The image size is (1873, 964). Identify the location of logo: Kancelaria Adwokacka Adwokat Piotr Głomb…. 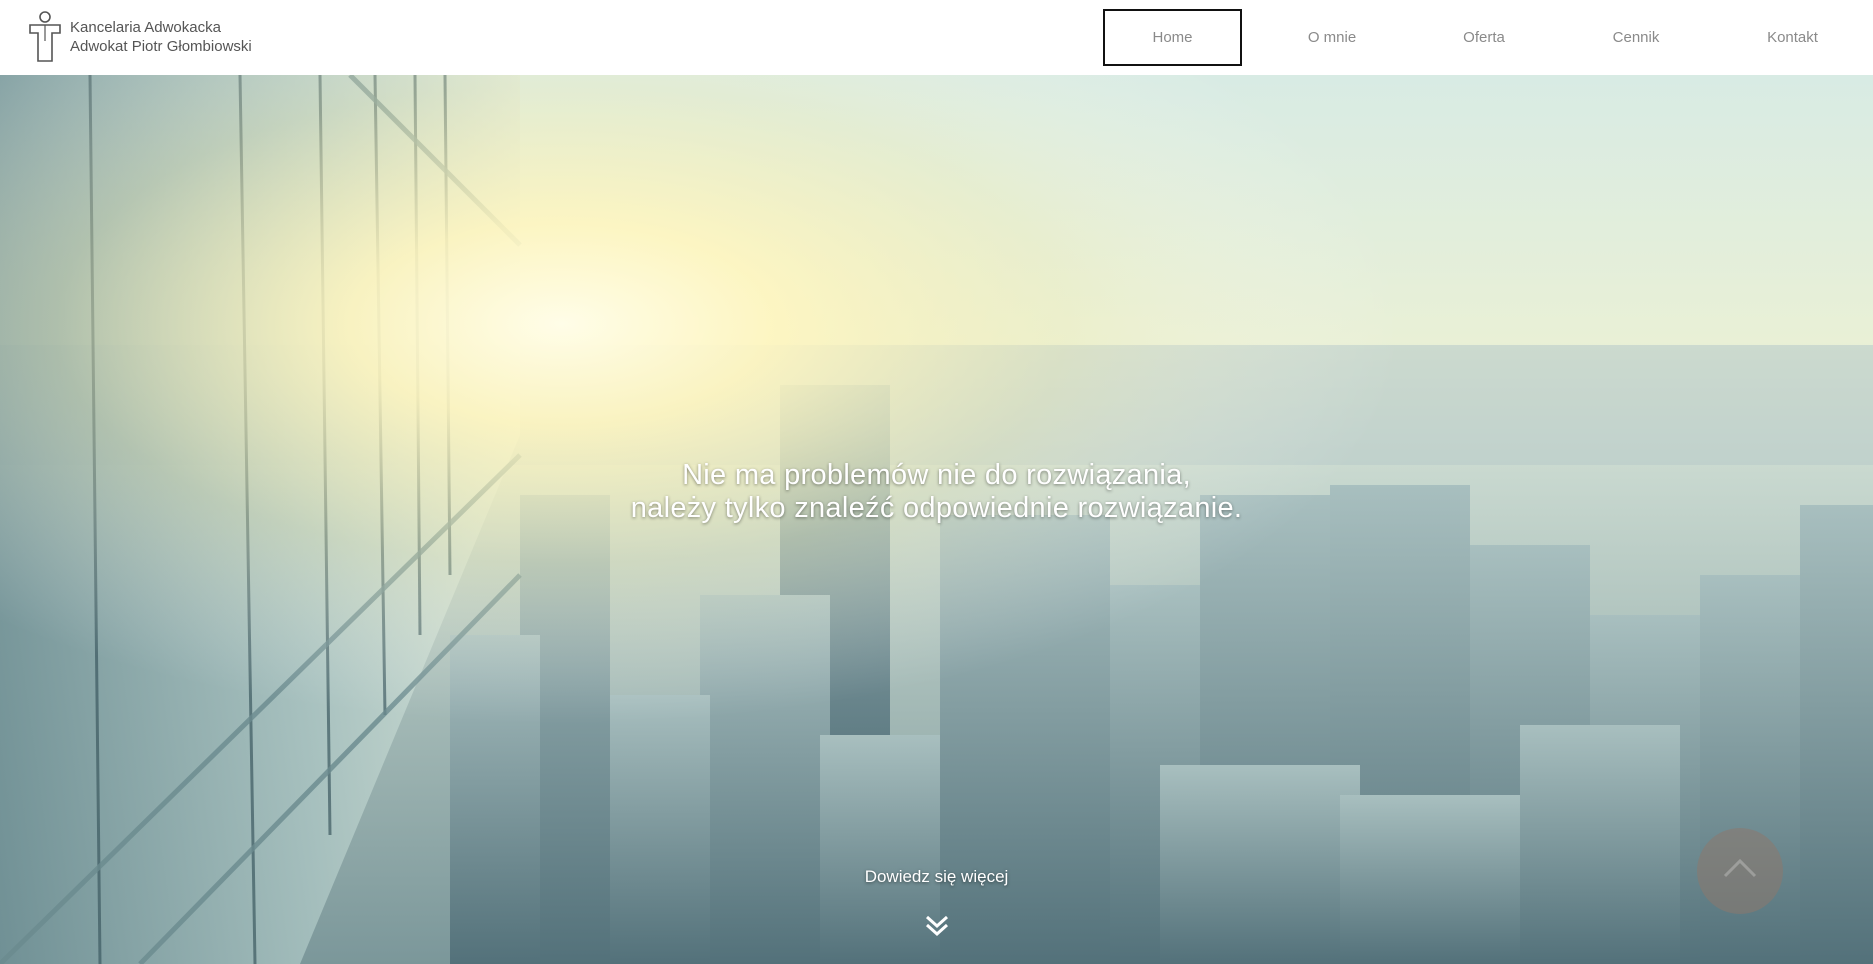
(140, 37).